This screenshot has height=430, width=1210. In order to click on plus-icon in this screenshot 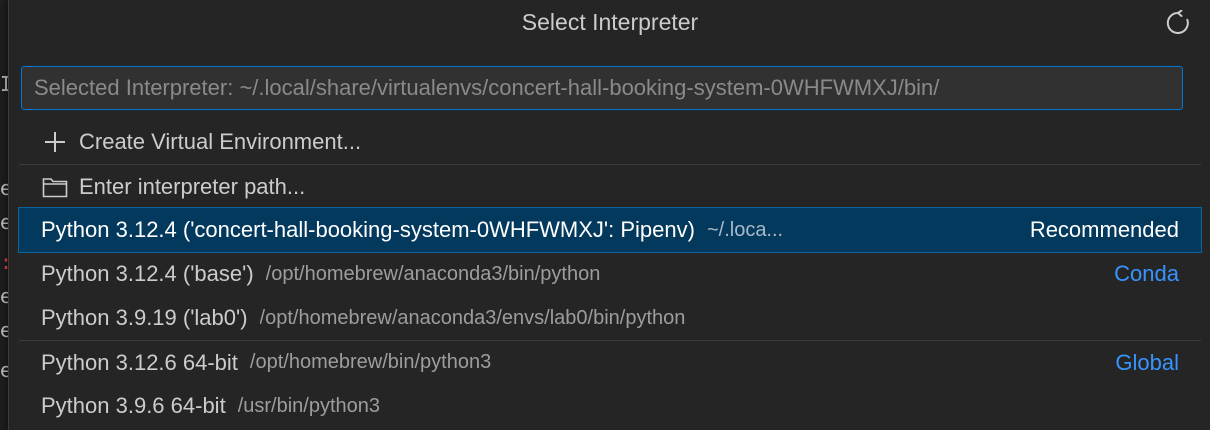, I will do `click(55, 142)`.